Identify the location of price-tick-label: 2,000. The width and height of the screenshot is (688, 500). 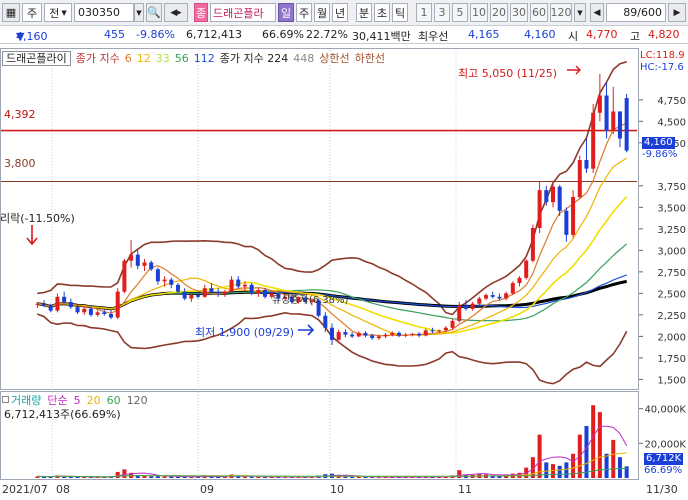
(671, 337).